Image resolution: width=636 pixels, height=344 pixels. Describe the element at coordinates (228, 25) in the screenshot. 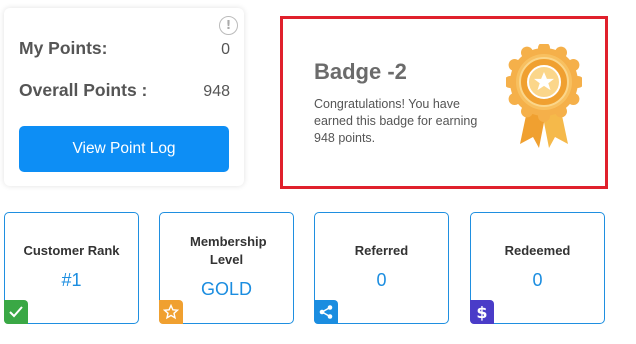

I see `info-icon: !` at that location.